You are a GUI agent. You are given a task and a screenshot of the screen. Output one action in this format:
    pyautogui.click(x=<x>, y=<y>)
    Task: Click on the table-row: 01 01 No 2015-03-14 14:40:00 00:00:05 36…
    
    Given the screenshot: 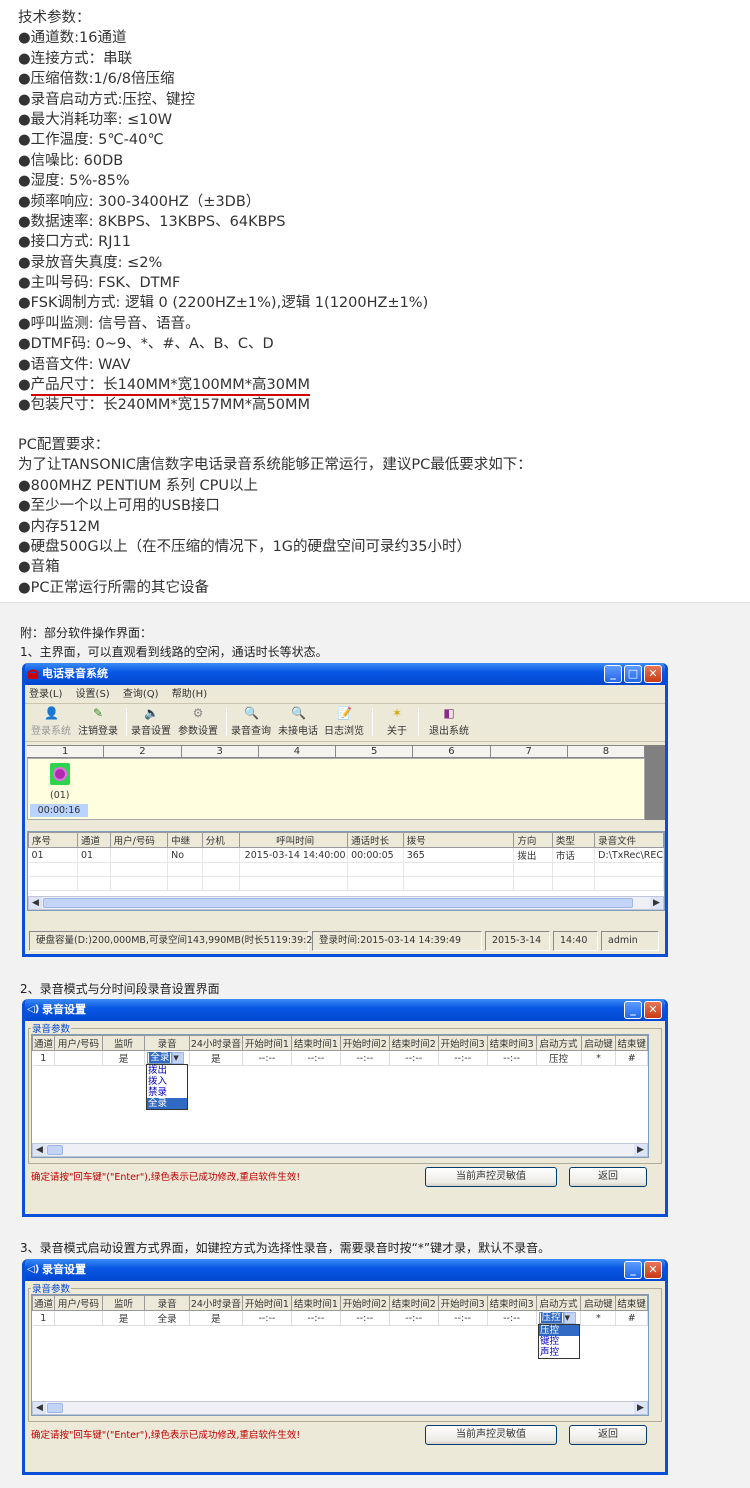 What is the action you would take?
    pyautogui.click(x=346, y=855)
    